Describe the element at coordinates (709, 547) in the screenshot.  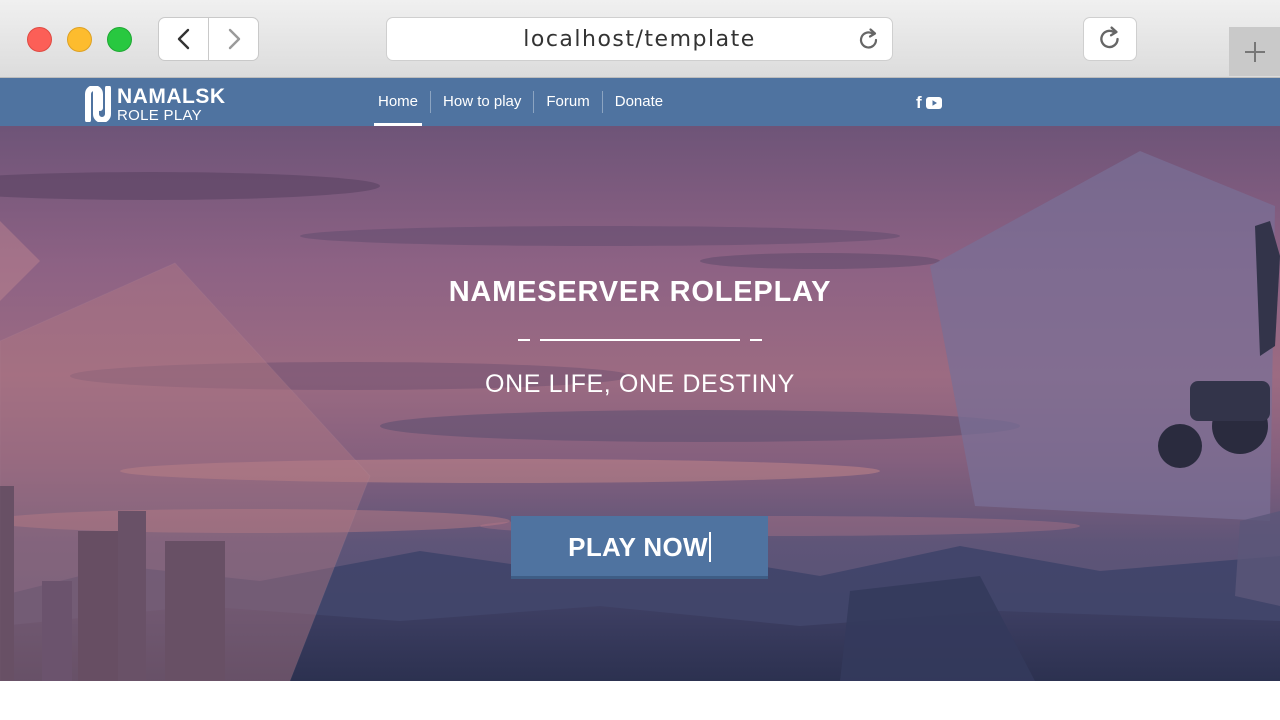
I see `text-cursor` at that location.